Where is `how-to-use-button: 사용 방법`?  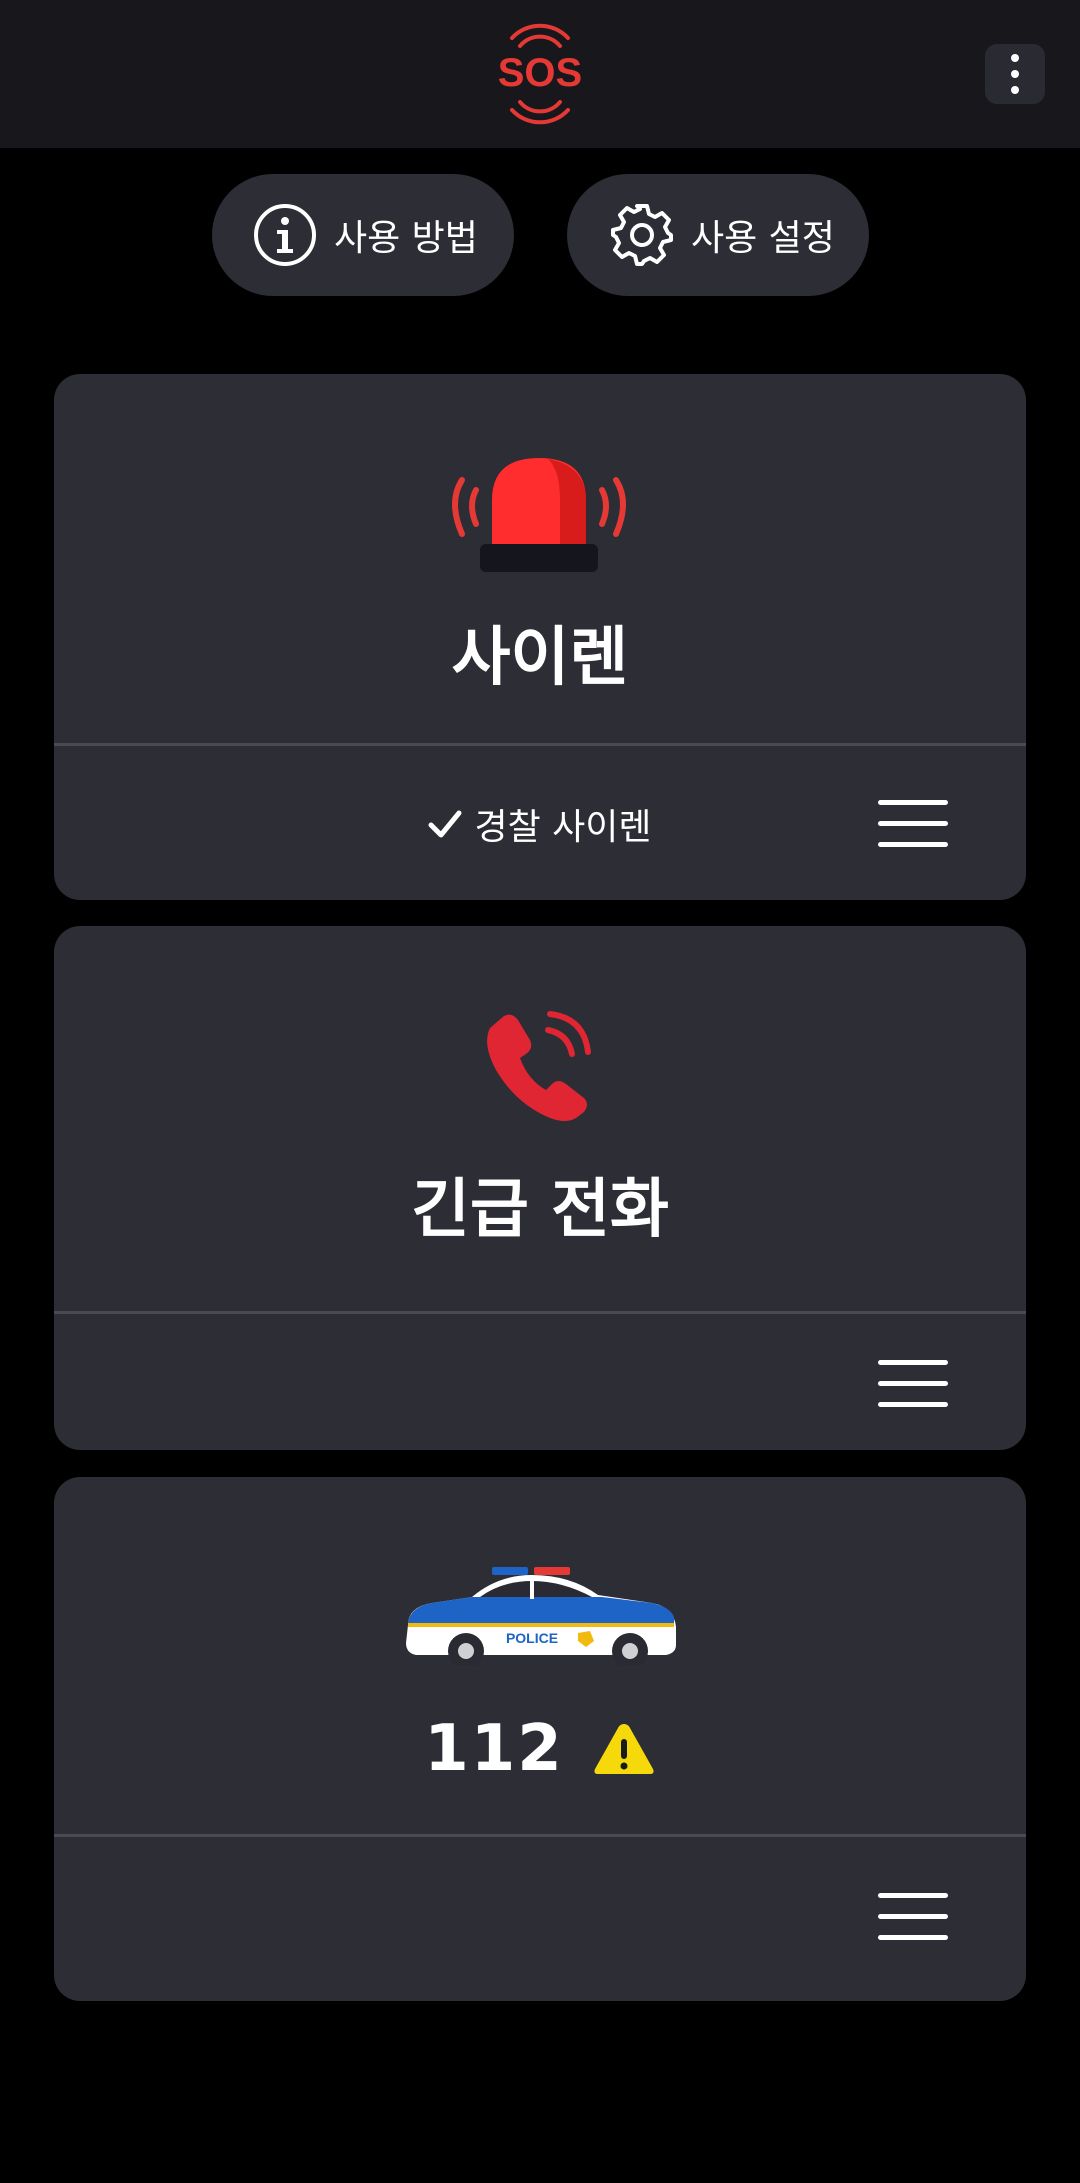
how-to-use-button: 사용 방법 is located at coordinates (363, 235).